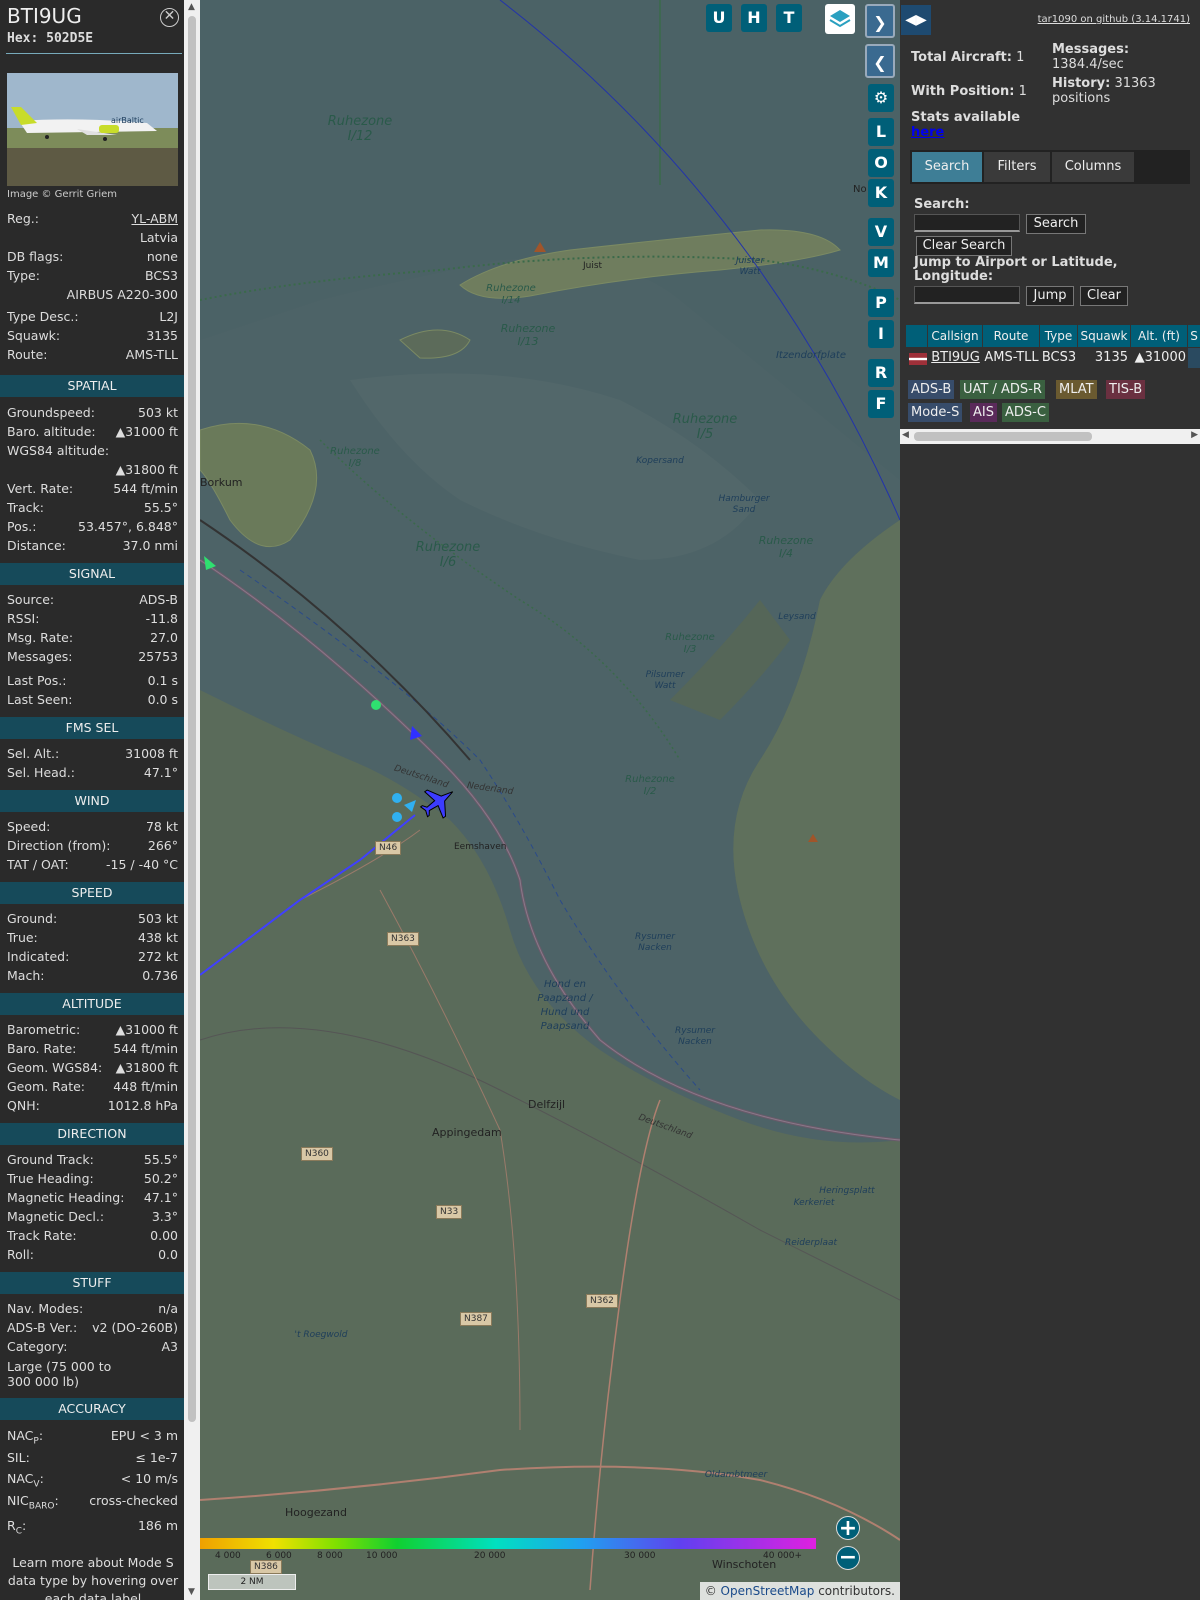 This screenshot has height=1600, width=1200. Describe the element at coordinates (935, 412) in the screenshot. I see `source-modes-badge: Mode-S` at that location.